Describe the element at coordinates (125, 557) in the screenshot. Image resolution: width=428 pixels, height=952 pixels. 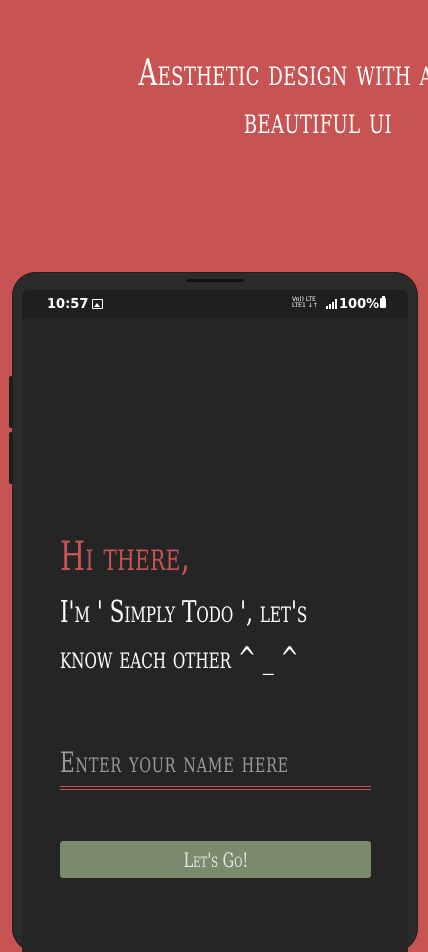
I see `greeting-heading: Hi there,` at that location.